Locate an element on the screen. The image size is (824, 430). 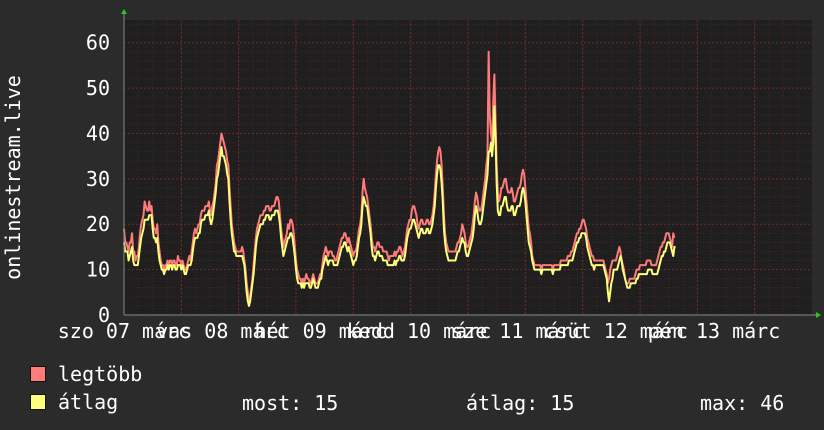
y-tick-label: 60 is located at coordinates (98, 43).